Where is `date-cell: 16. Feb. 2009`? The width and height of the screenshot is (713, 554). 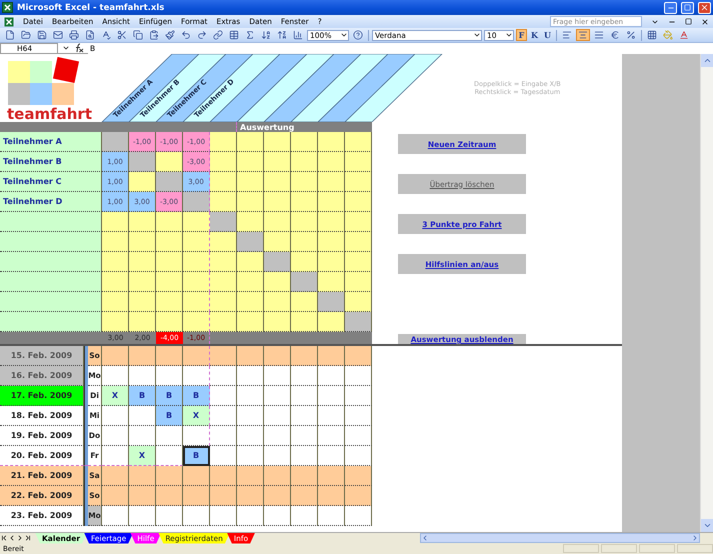 date-cell: 16. Feb. 2009 is located at coordinates (42, 376).